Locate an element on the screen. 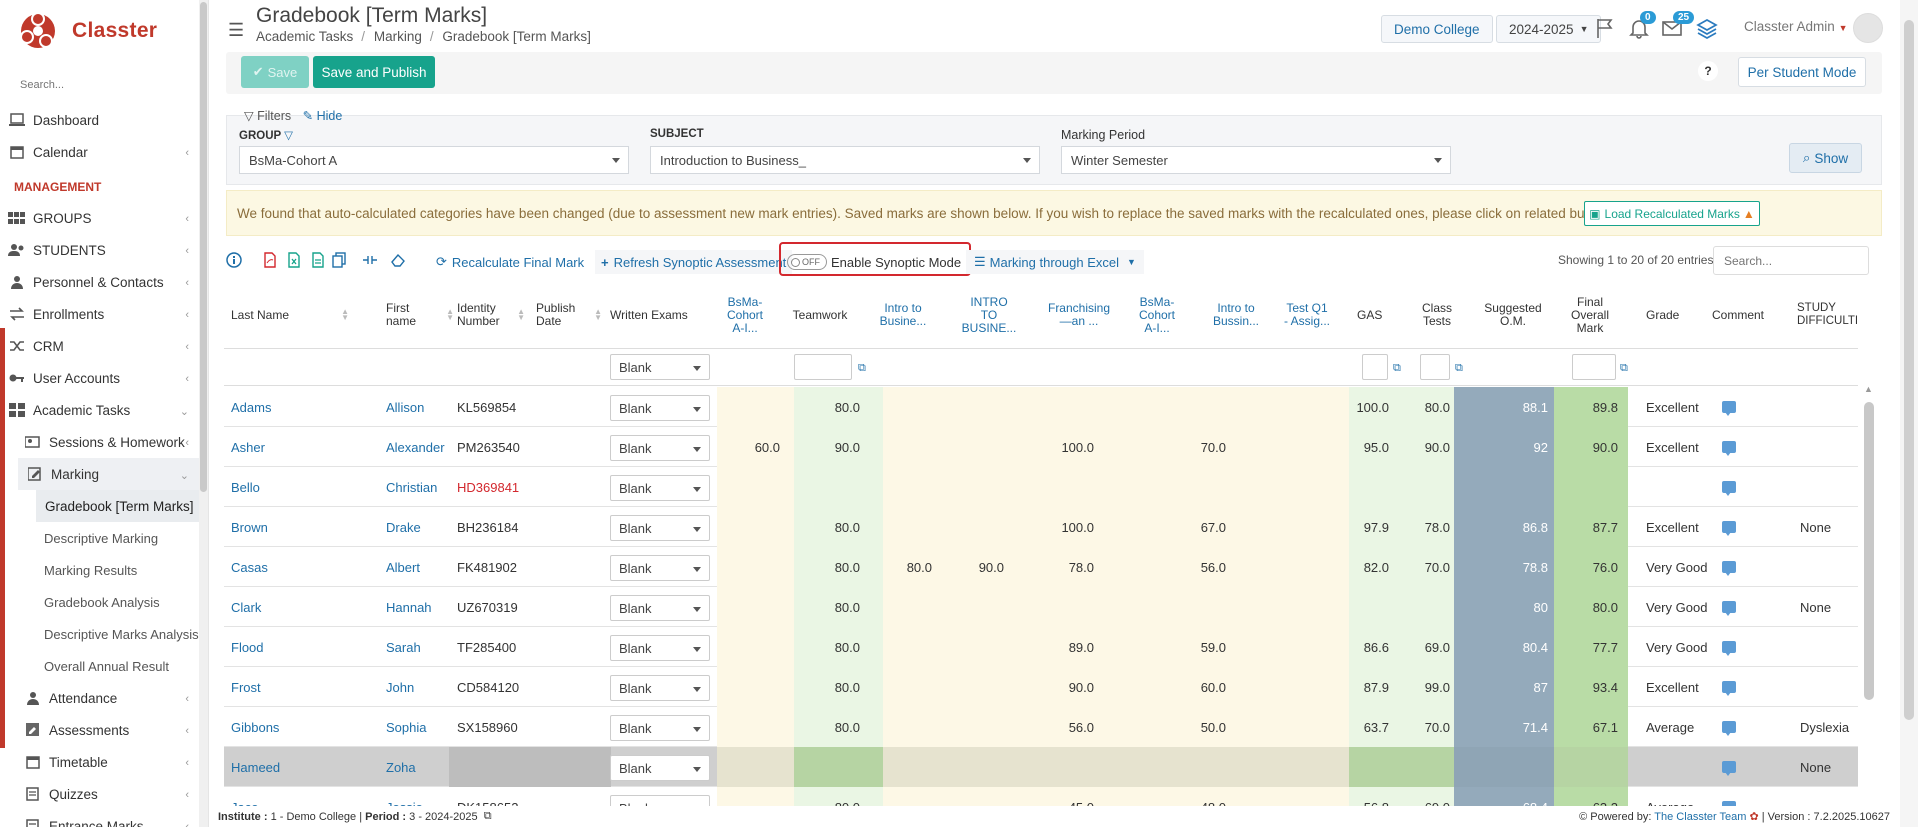 Image resolution: width=1920 pixels, height=827 pixels. col-header-teamwork: Teamwork is located at coordinates (820, 315).